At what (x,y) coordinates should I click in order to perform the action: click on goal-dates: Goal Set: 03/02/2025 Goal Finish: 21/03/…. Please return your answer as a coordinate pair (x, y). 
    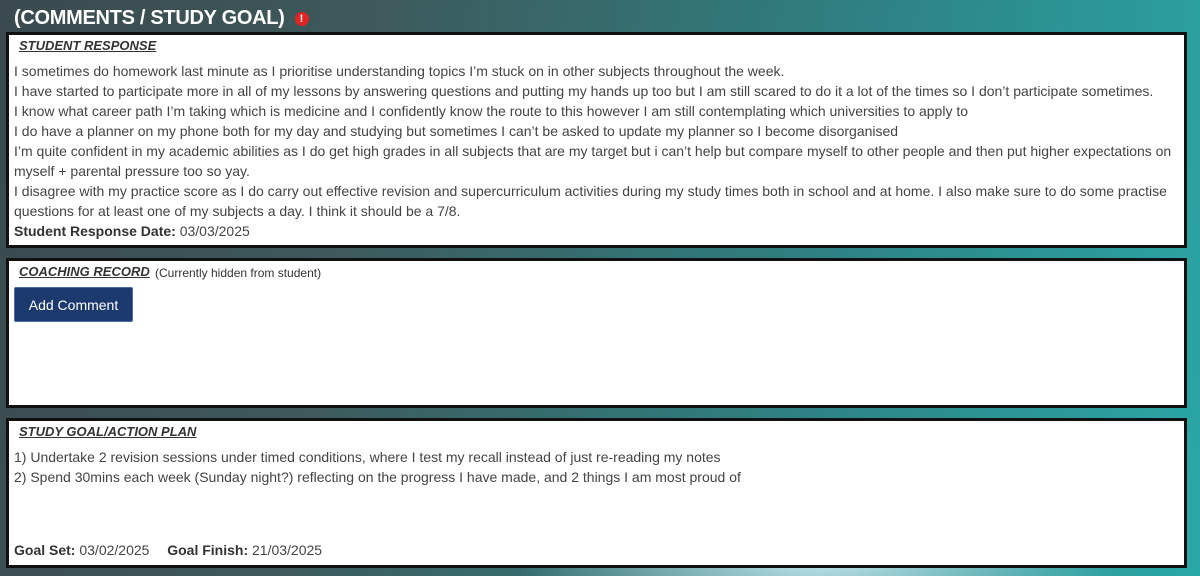
    Looking at the image, I should click on (168, 550).